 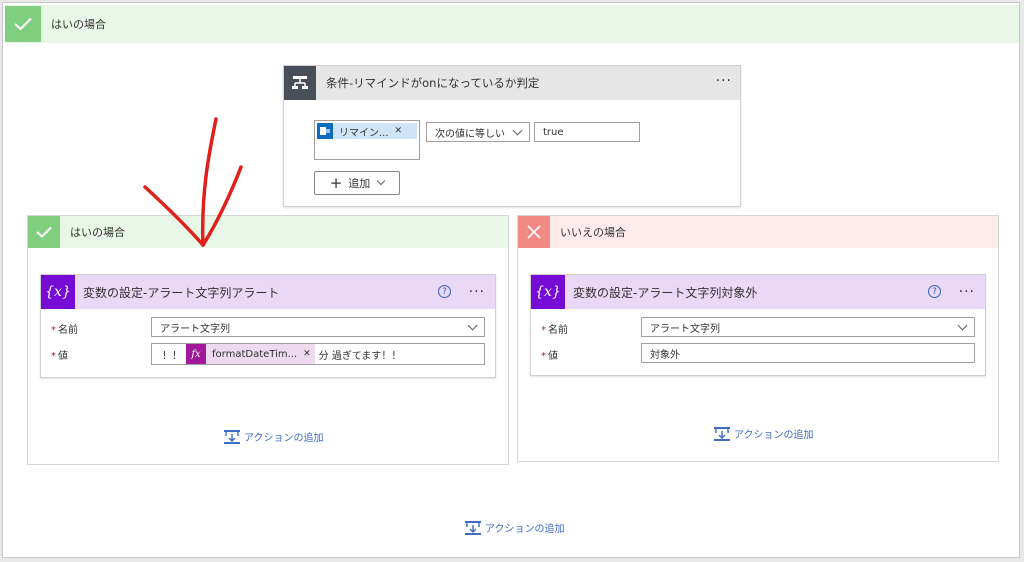 I want to click on function-icon: fx, so click(x=196, y=354).